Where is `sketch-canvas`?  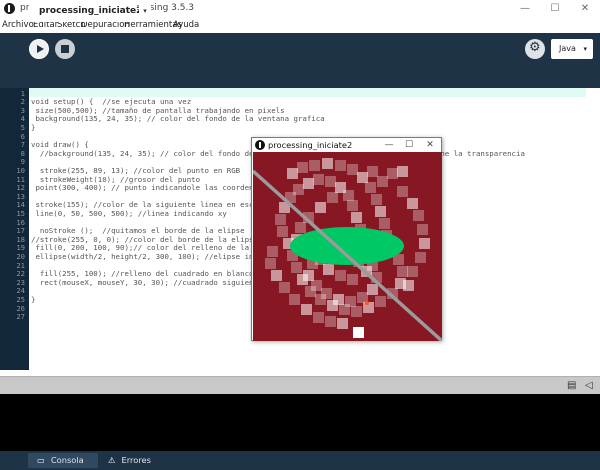 sketch-canvas is located at coordinates (347, 246).